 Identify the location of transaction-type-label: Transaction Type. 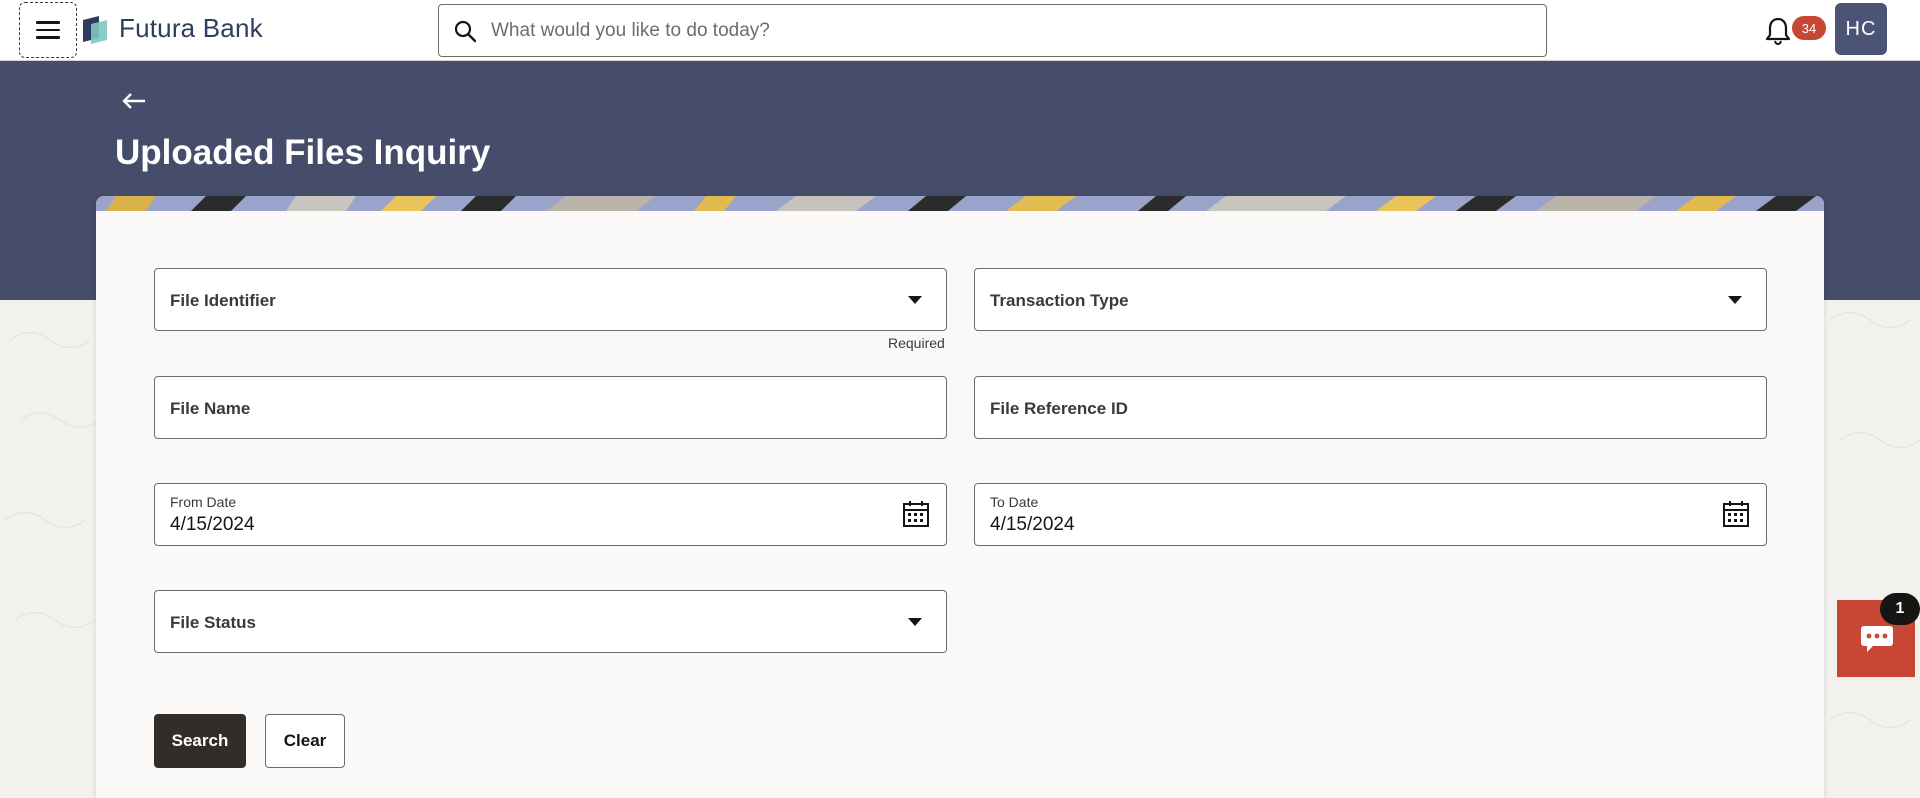
(1059, 300).